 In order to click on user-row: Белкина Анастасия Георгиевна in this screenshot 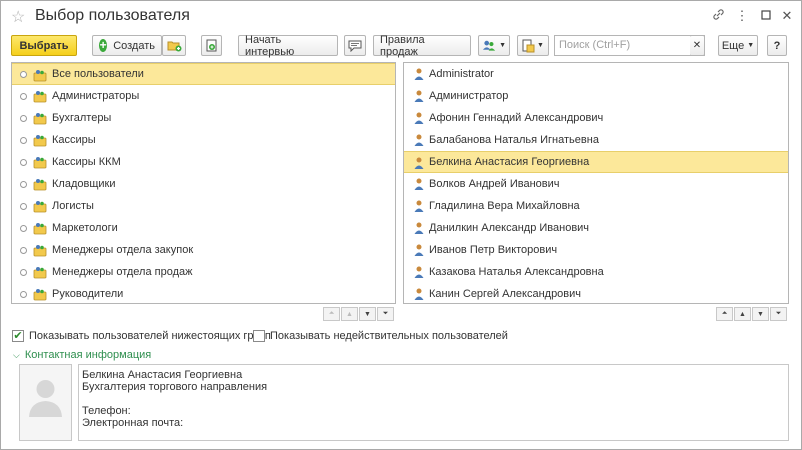, I will do `click(596, 162)`.